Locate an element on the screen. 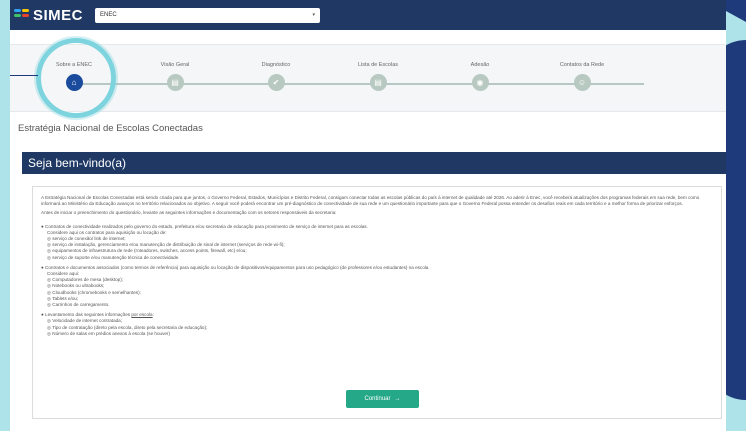 The height and width of the screenshot is (431, 746). chevron-down-icon: ▾ is located at coordinates (314, 15).